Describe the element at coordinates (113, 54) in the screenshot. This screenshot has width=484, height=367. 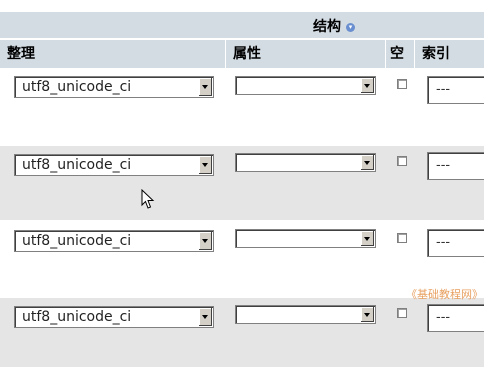
I see `header-collation: 整理` at that location.